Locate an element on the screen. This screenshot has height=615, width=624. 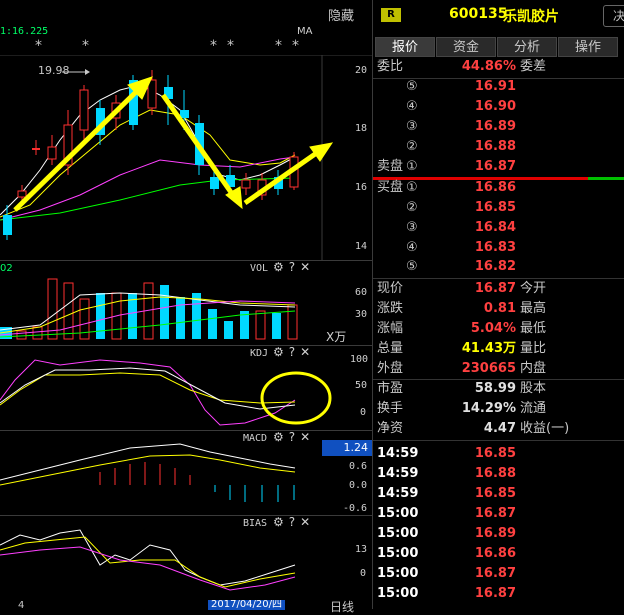
tab-funds: 资金 is located at coordinates (466, 47).